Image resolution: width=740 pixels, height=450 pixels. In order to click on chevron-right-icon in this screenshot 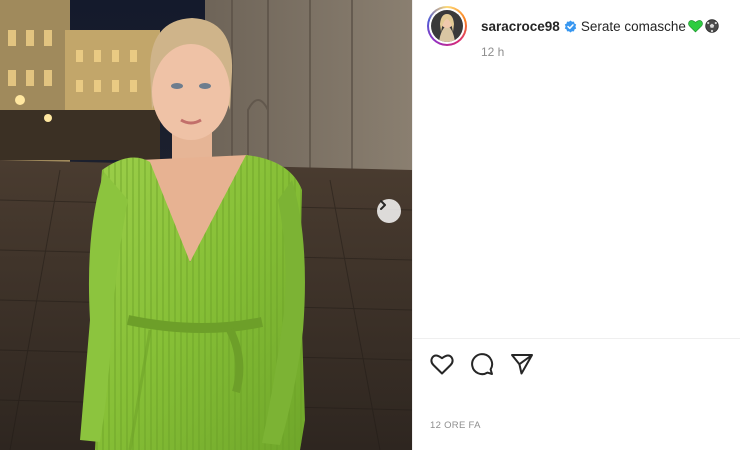, I will do `click(383, 205)`.